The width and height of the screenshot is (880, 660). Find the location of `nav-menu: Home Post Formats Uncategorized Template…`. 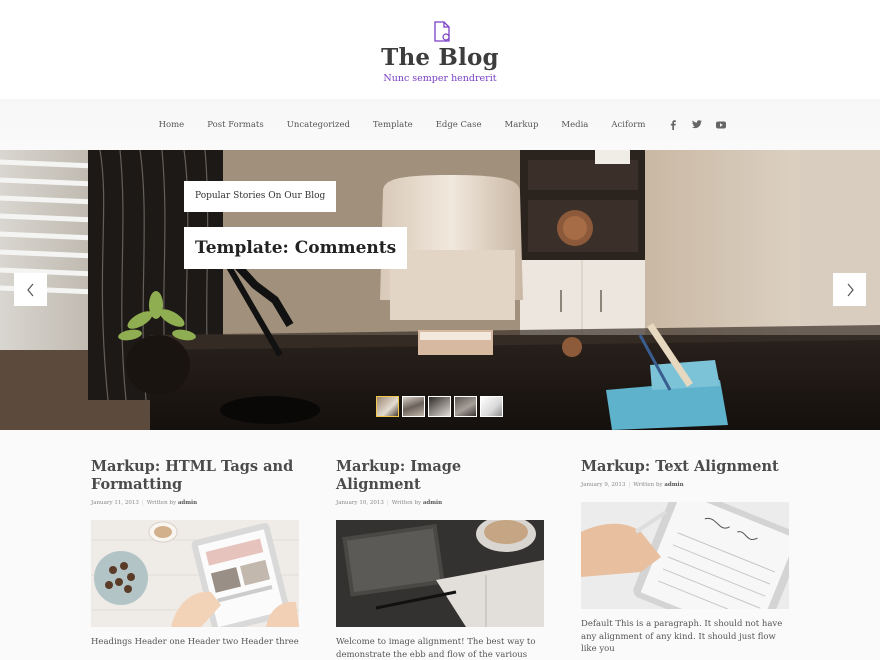

nav-menu: Home Post Formats Uncategorized Template… is located at coordinates (440, 124).